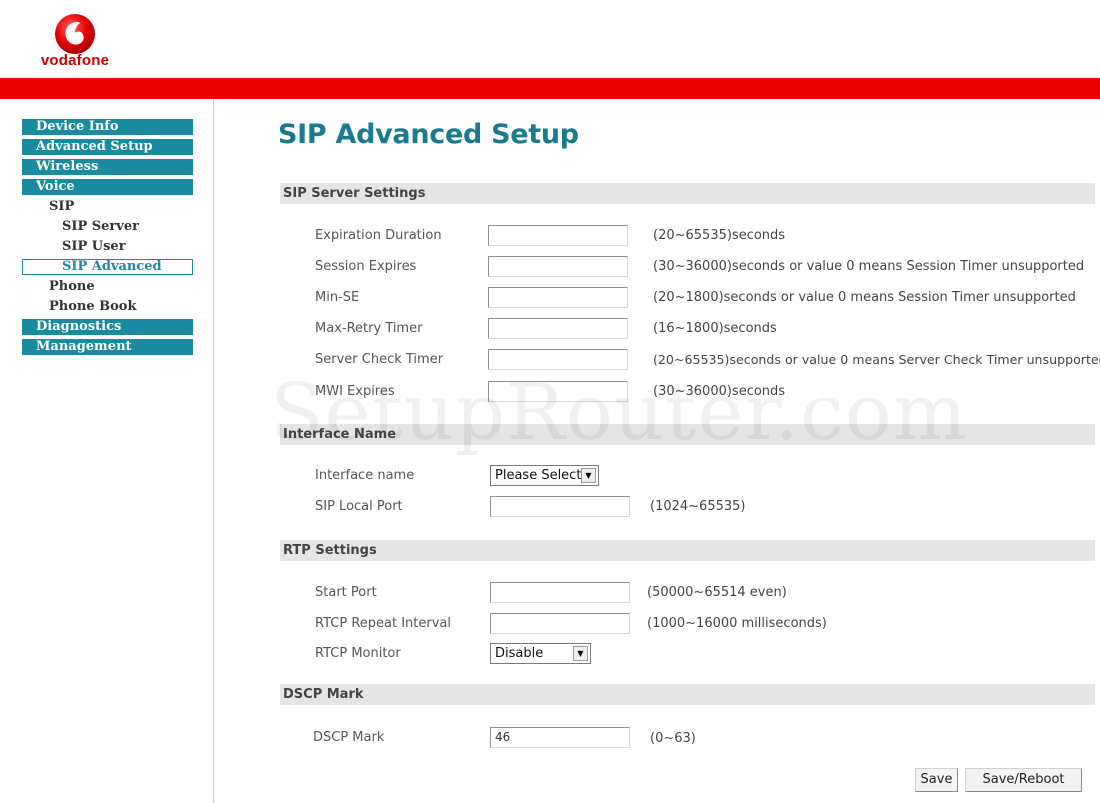 The width and height of the screenshot is (1100, 803). What do you see at coordinates (107, 207) in the screenshot?
I see `sidebar-item-sip: SIP` at bounding box center [107, 207].